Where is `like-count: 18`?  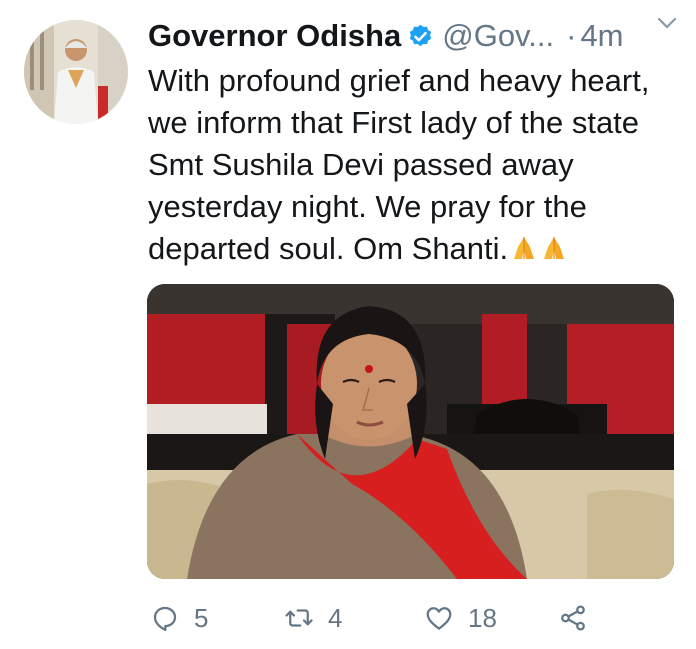 like-count: 18 is located at coordinates (482, 617).